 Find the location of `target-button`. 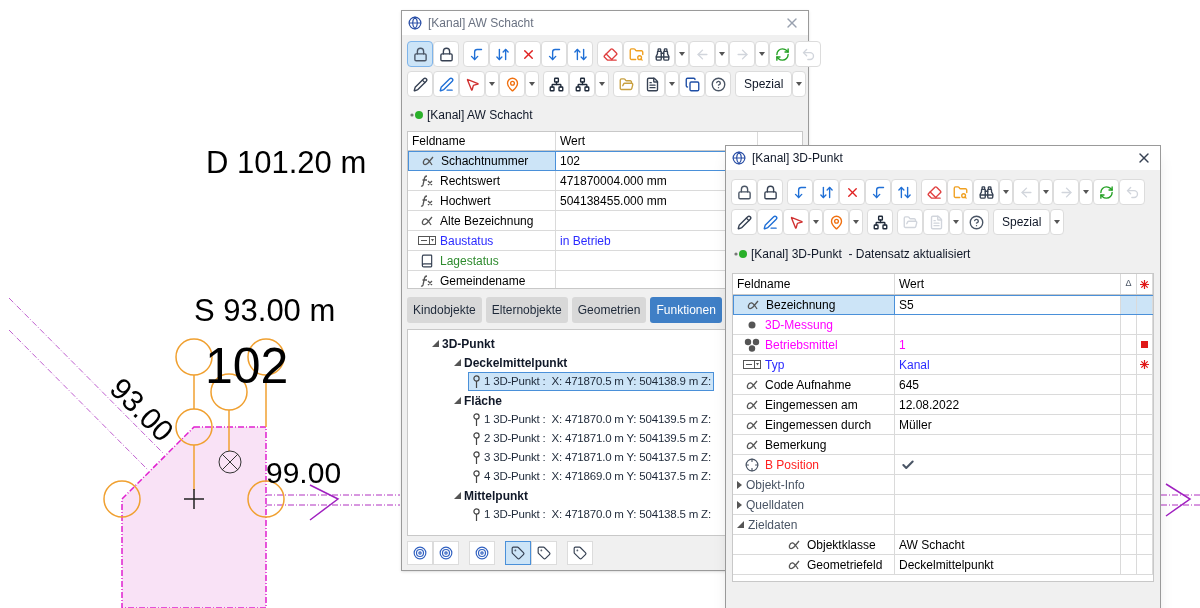

target-button is located at coordinates (482, 553).